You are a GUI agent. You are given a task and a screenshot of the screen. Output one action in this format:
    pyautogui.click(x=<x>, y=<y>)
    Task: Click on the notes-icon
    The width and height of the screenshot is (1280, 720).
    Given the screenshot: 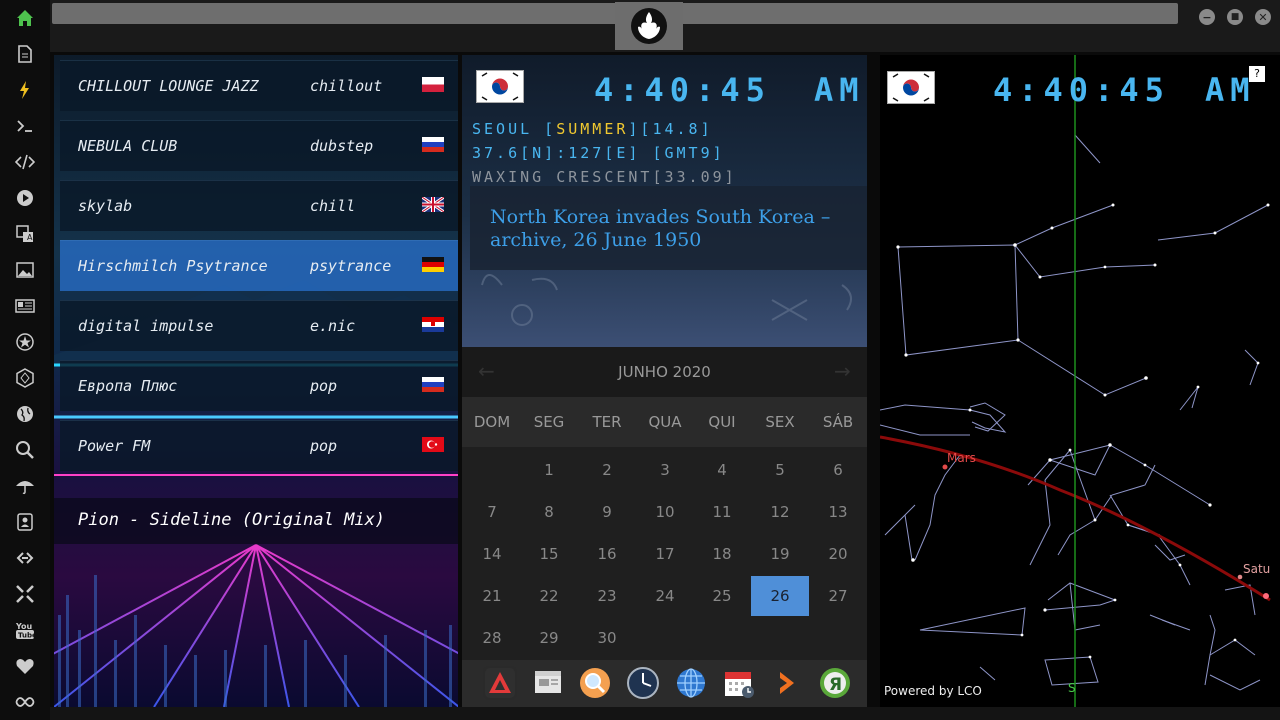 What is the action you would take?
    pyautogui.click(x=548, y=683)
    